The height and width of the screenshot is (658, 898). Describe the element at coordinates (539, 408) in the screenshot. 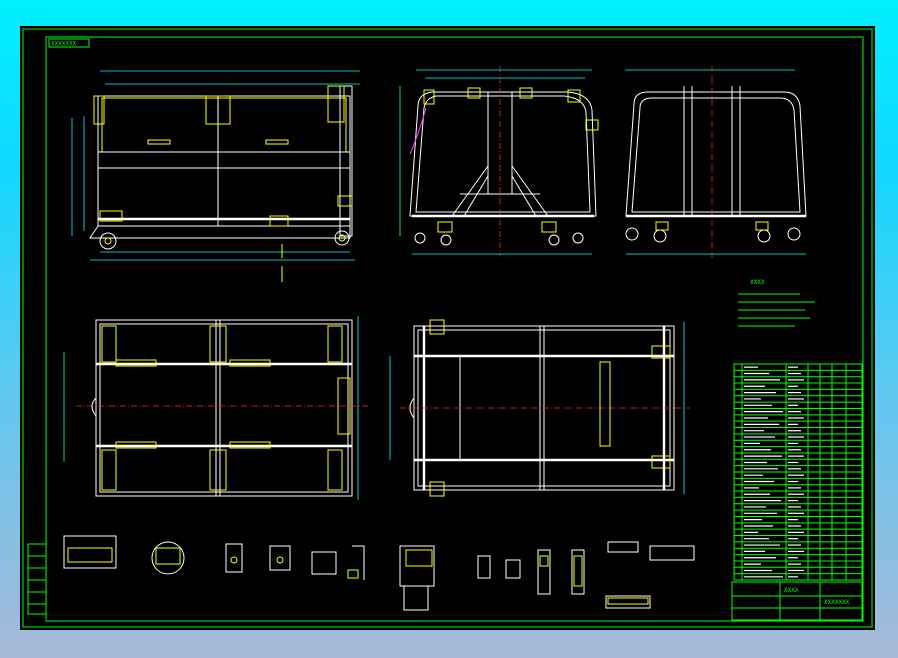

I see `bottom-view` at that location.